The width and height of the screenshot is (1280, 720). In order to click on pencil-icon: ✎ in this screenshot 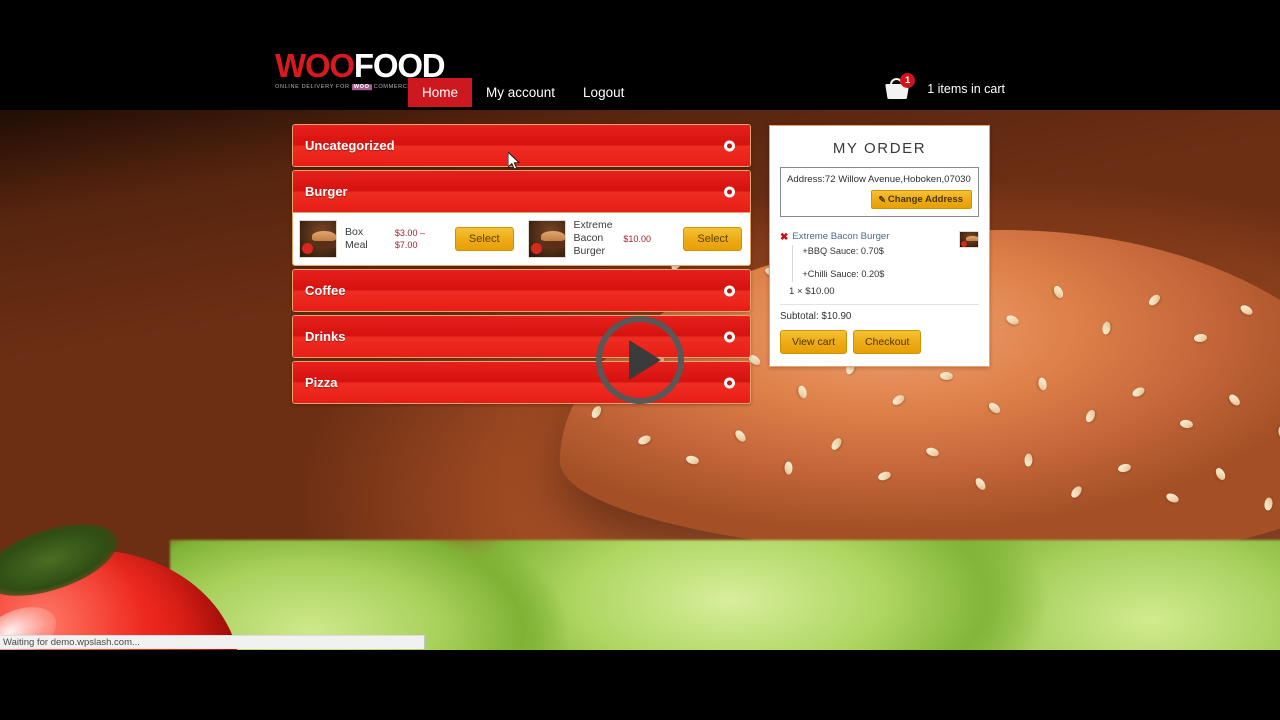, I will do `click(882, 199)`.